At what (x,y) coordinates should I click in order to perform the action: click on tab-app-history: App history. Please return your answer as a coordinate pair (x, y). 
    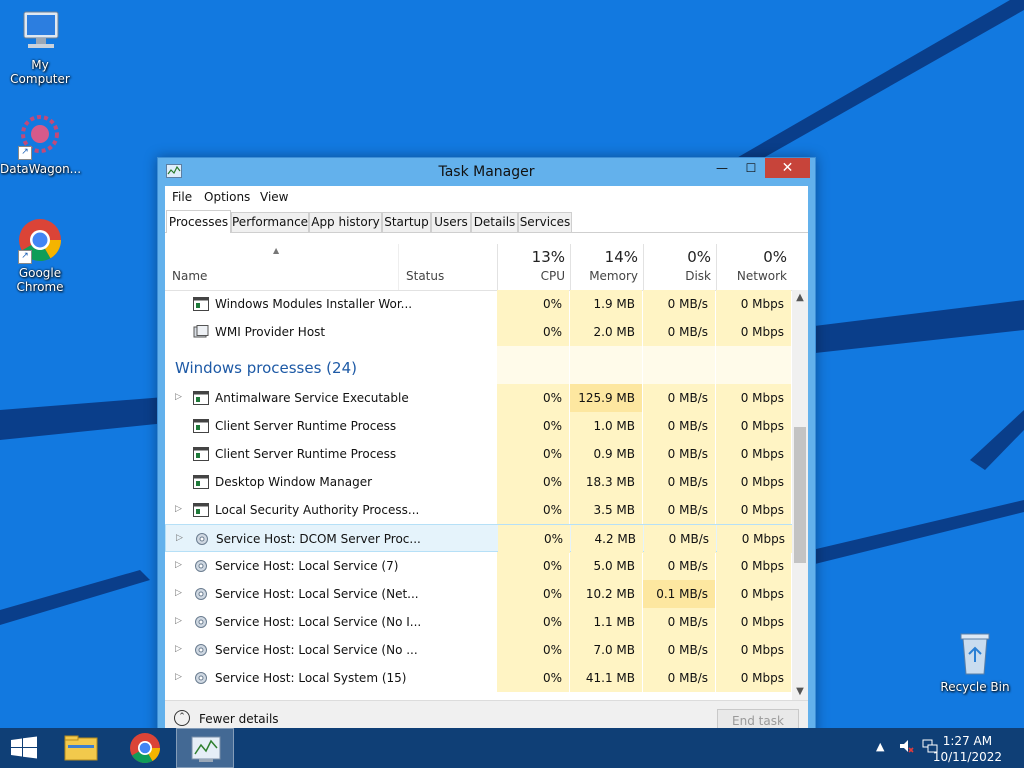
    Looking at the image, I should click on (345, 222).